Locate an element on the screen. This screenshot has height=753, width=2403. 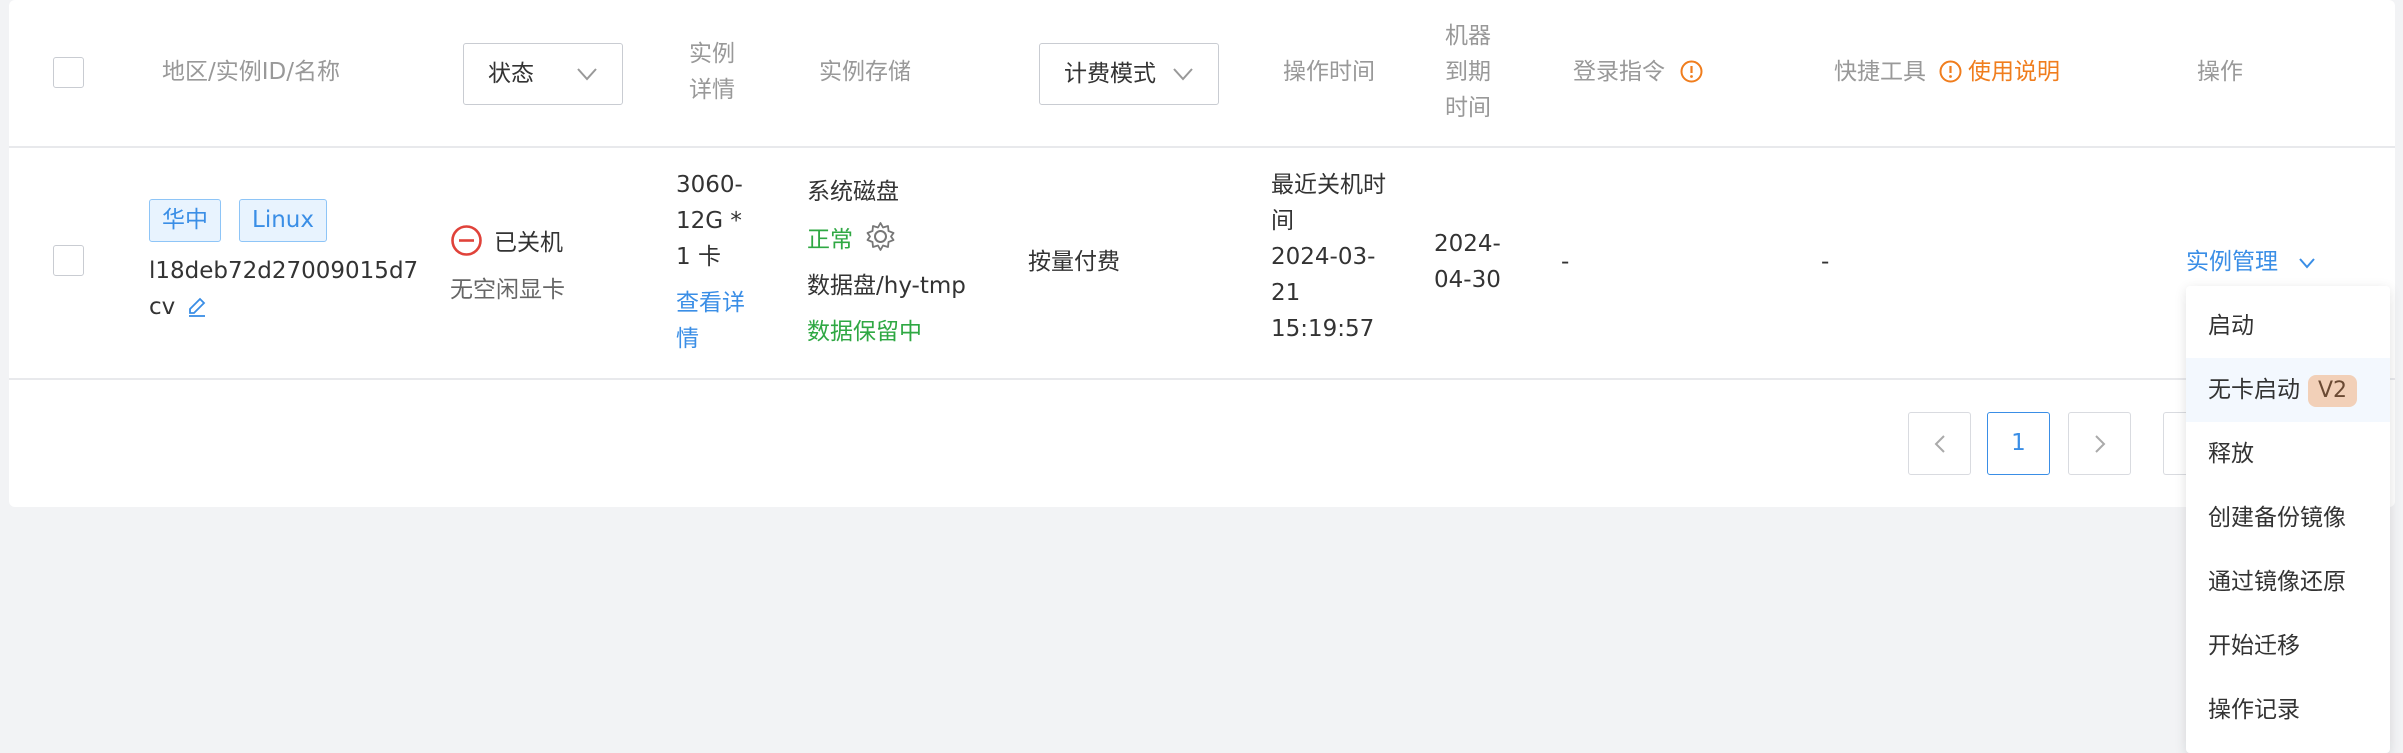
column-header-login-cmd: 登录指令 is located at coordinates (1619, 72).